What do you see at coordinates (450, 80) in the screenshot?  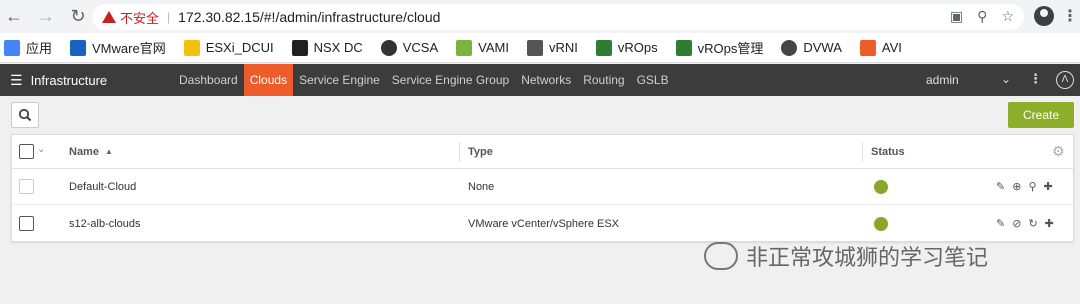 I see `tab-service-engine-group: Service Engine Group` at bounding box center [450, 80].